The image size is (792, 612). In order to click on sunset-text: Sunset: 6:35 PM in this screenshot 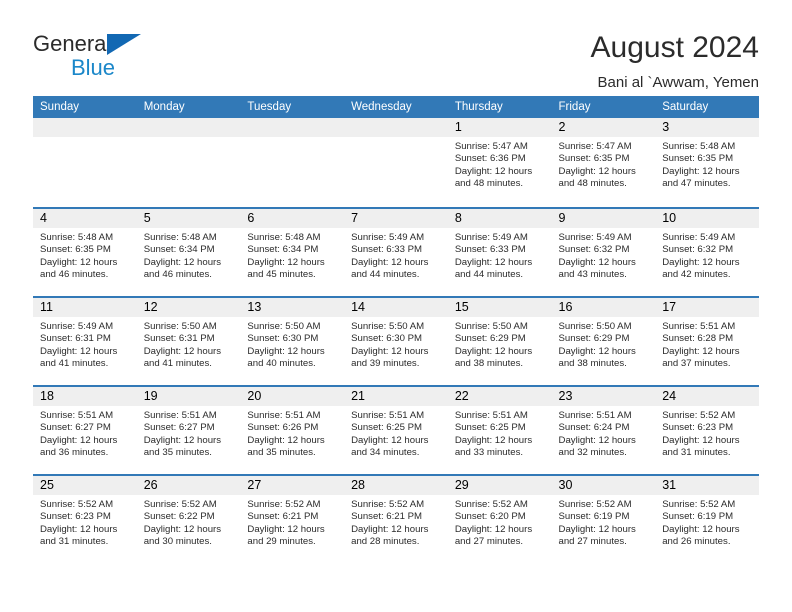, I will do `click(594, 159)`.